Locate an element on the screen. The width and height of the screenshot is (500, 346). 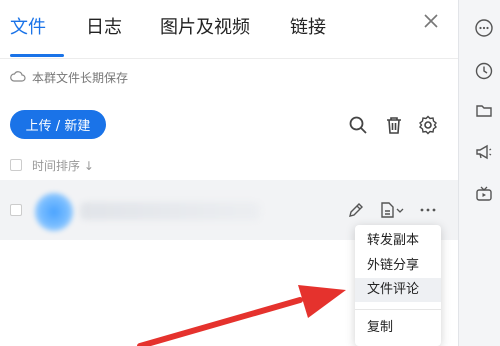
gear-icon is located at coordinates (428, 125).